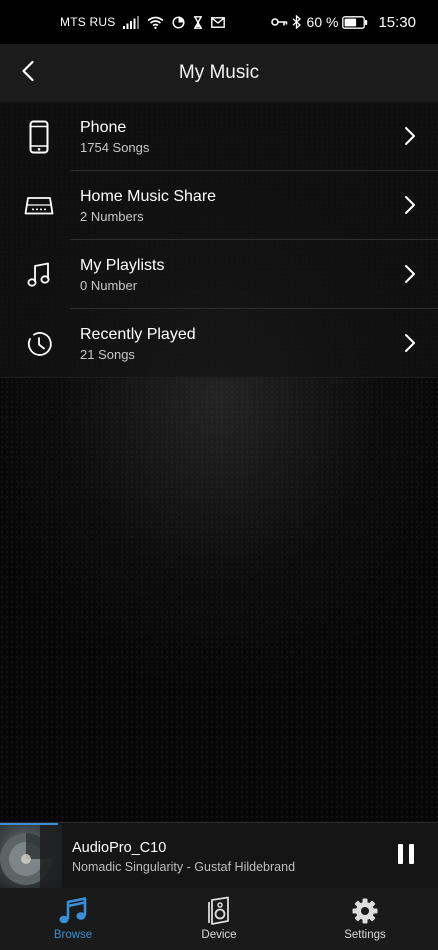 The height and width of the screenshot is (950, 438). I want to click on list-item-title: Recently Played, so click(138, 334).